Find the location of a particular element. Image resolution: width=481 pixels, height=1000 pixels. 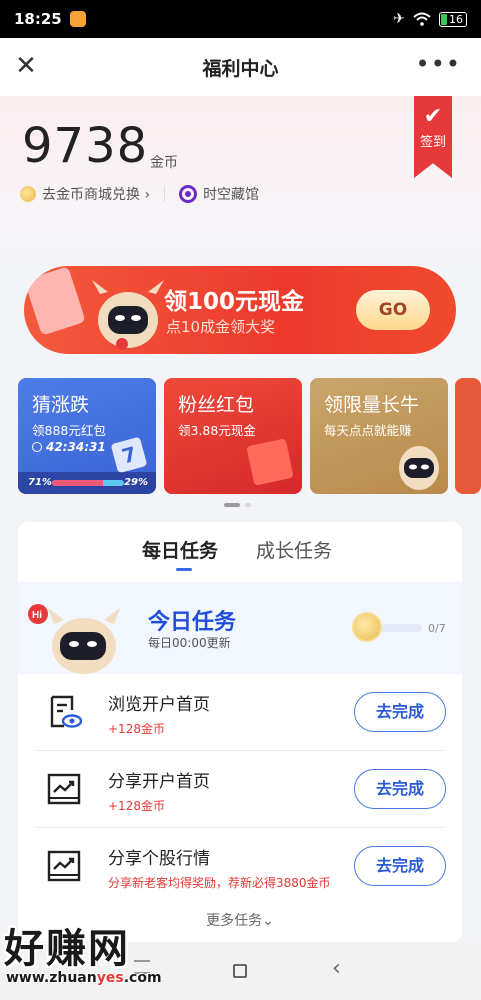

signin-label: 签到 is located at coordinates (432, 142).